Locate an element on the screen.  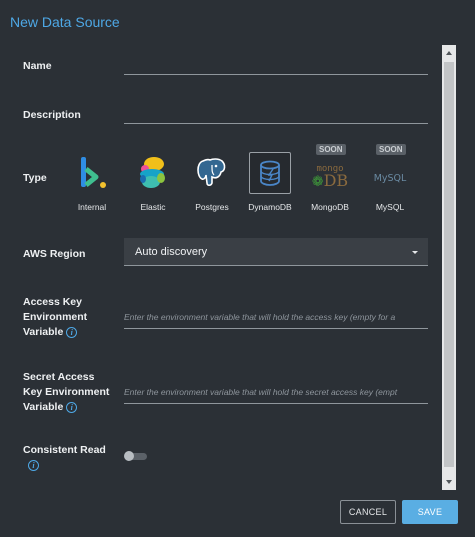
mysql-logo-text: MySQL is located at coordinates (390, 178).